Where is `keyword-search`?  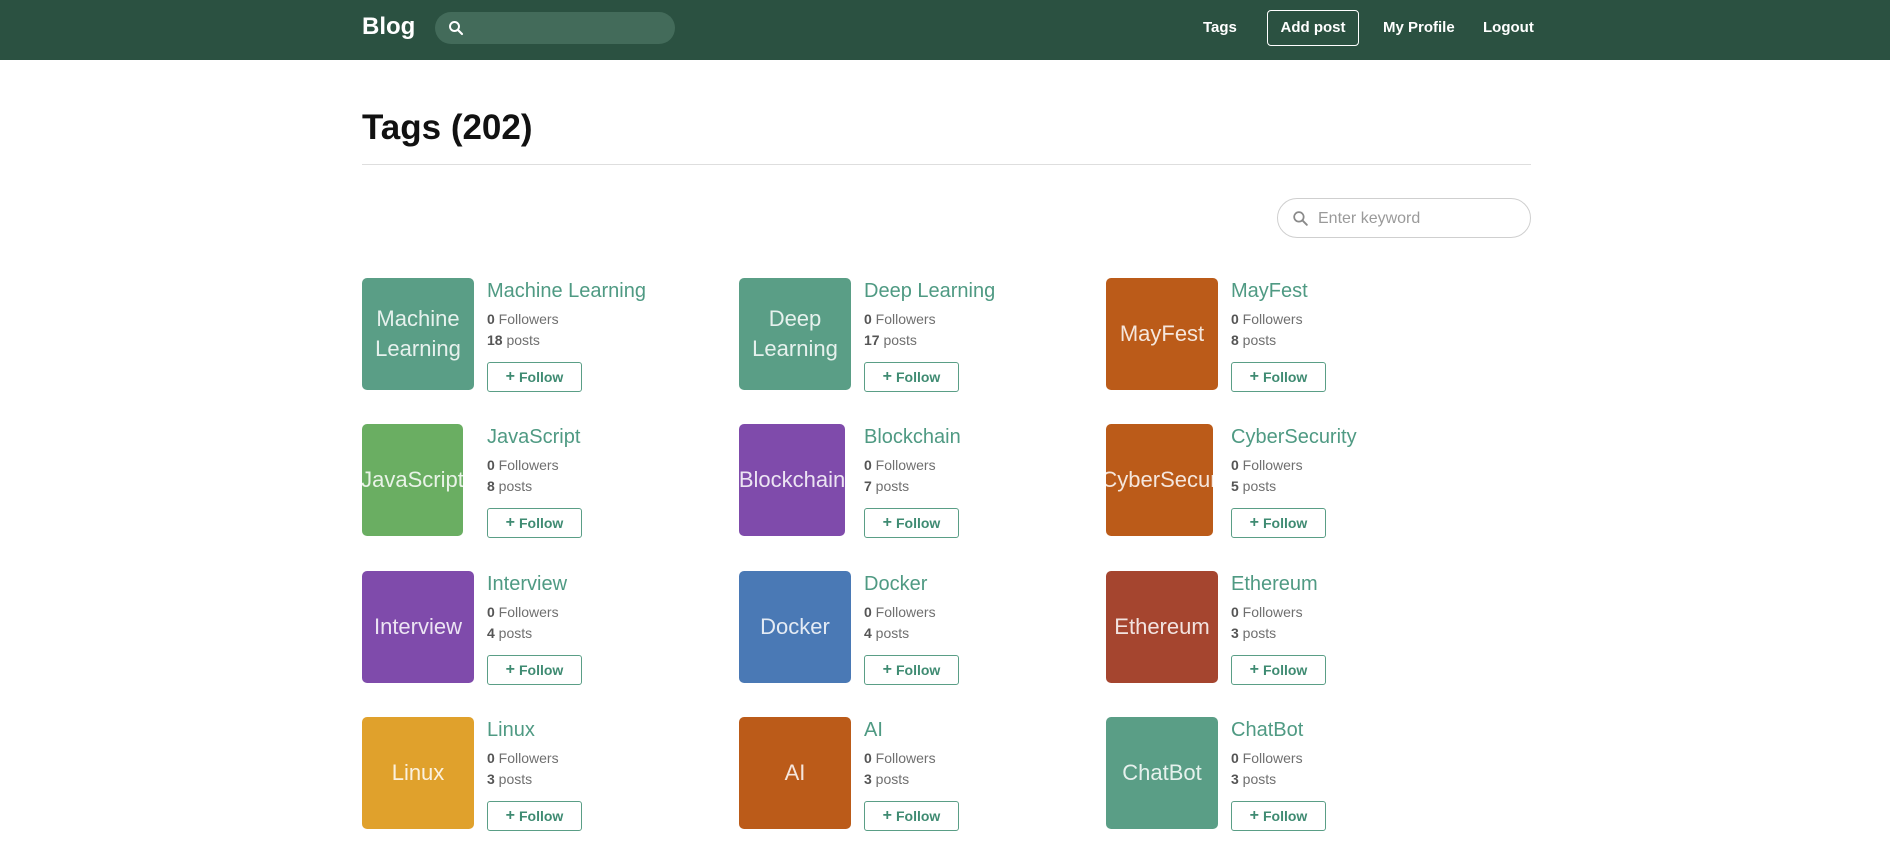
keyword-search is located at coordinates (1404, 218).